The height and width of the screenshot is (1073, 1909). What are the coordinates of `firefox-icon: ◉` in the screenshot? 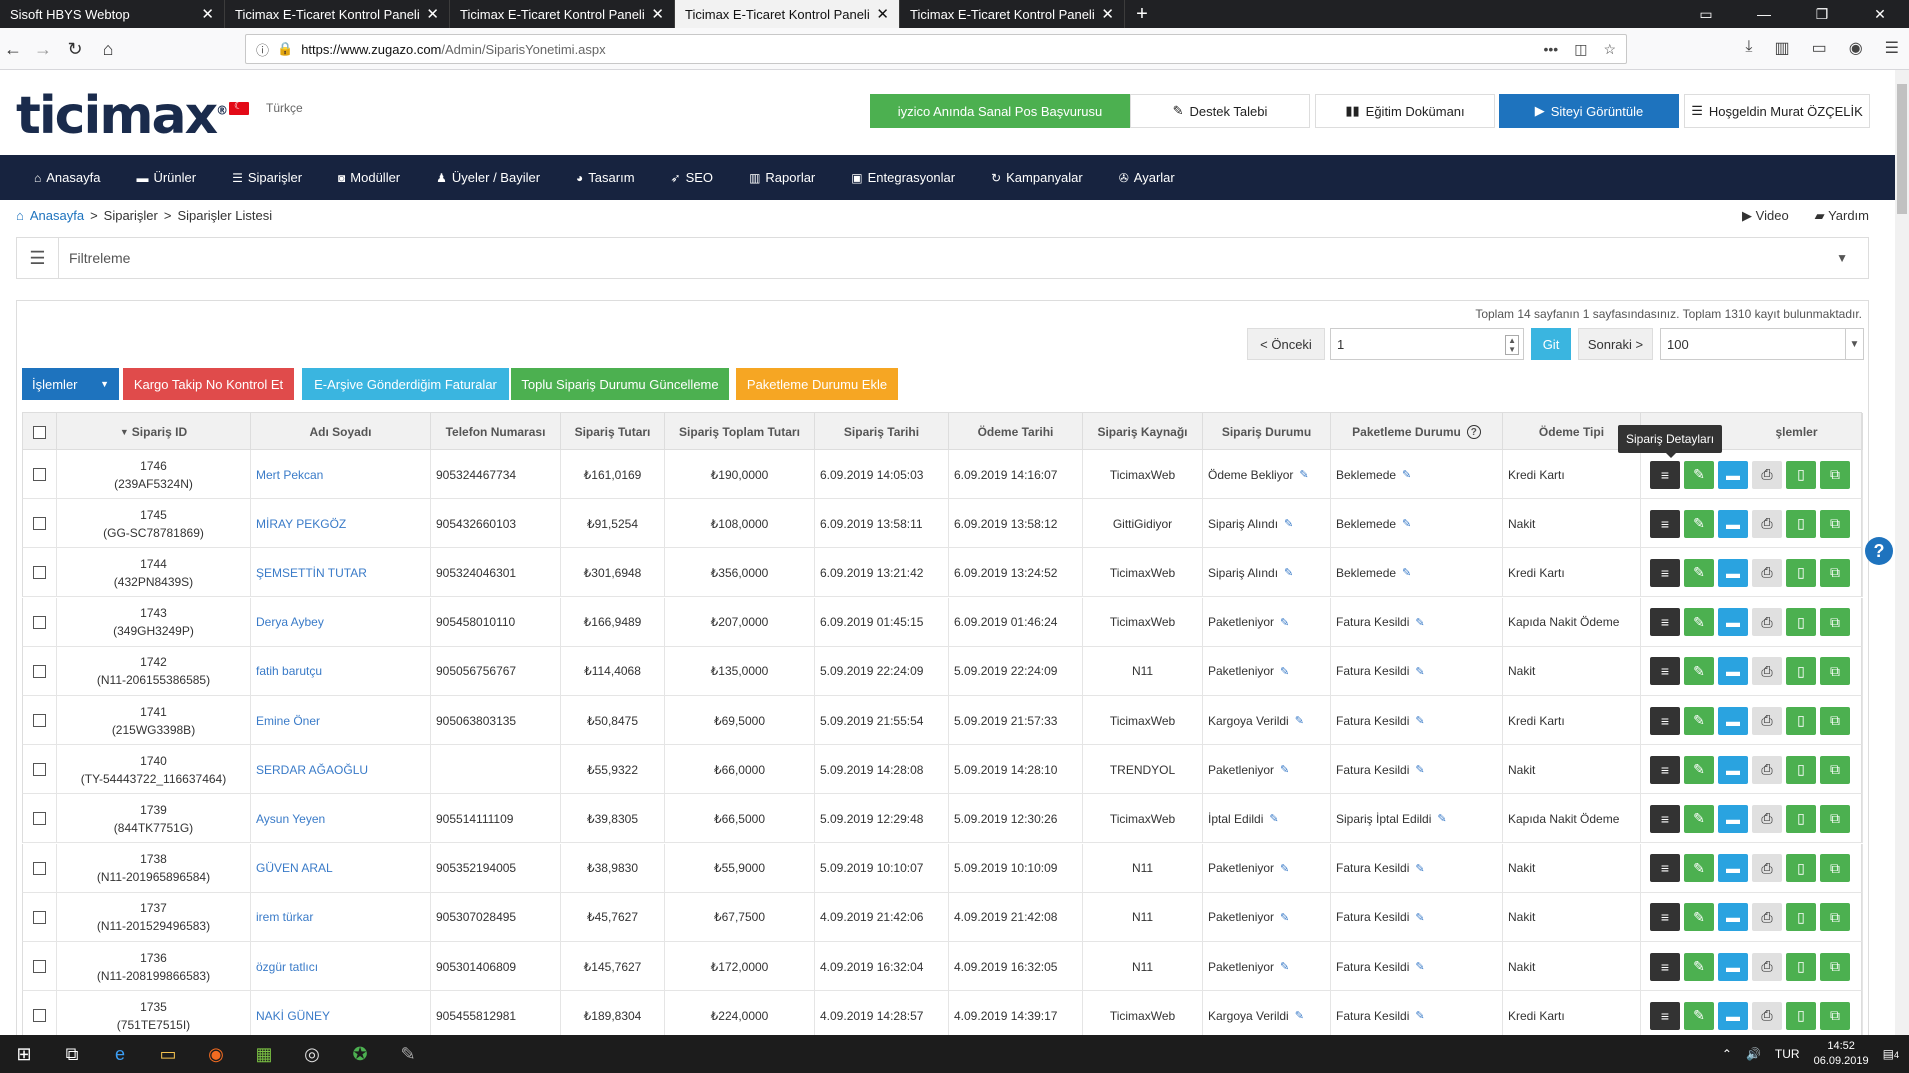 It's located at (216, 1054).